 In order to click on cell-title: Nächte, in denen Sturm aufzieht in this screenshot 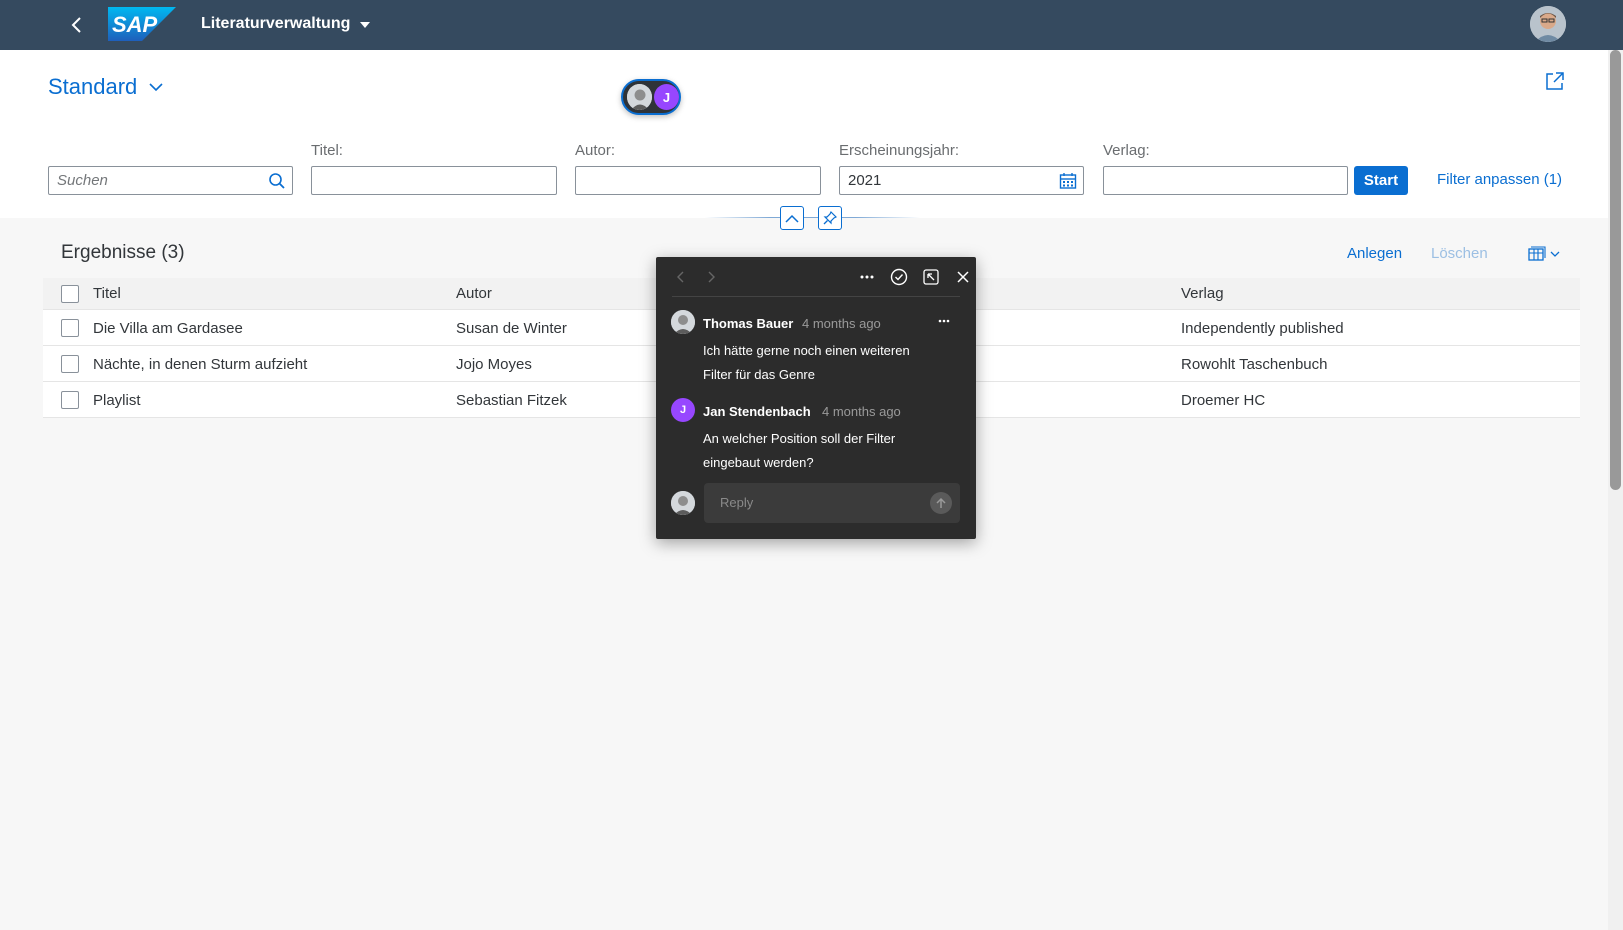, I will do `click(200, 364)`.